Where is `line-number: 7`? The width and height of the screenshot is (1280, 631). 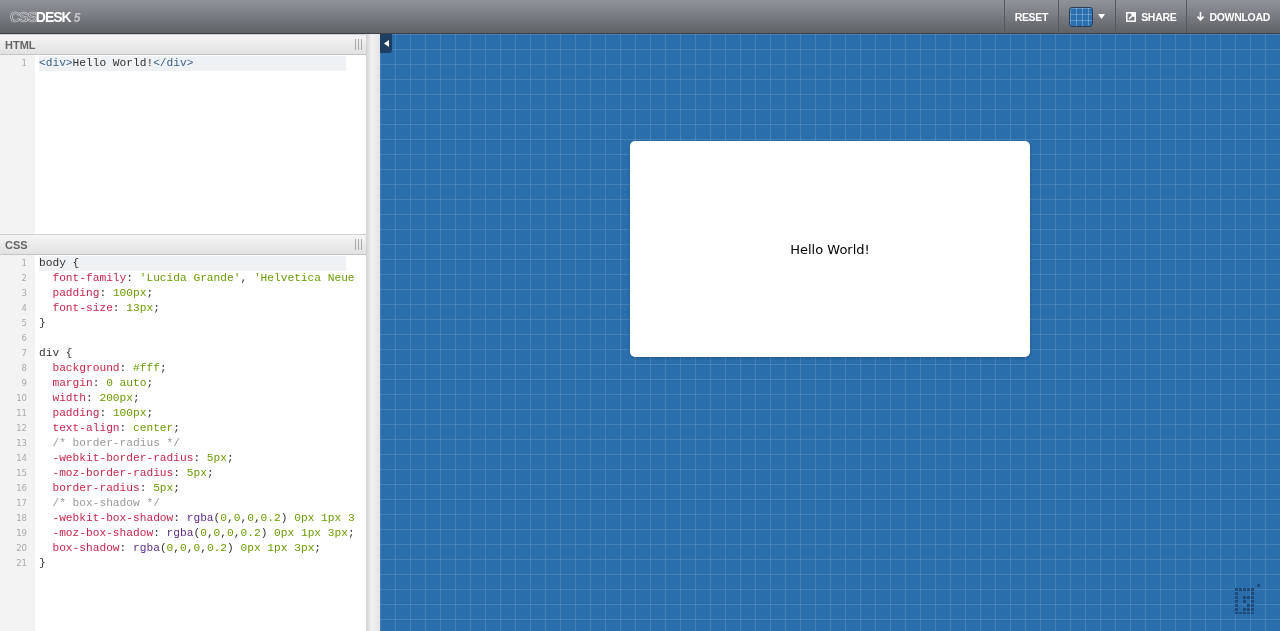
line-number: 7 is located at coordinates (24, 353).